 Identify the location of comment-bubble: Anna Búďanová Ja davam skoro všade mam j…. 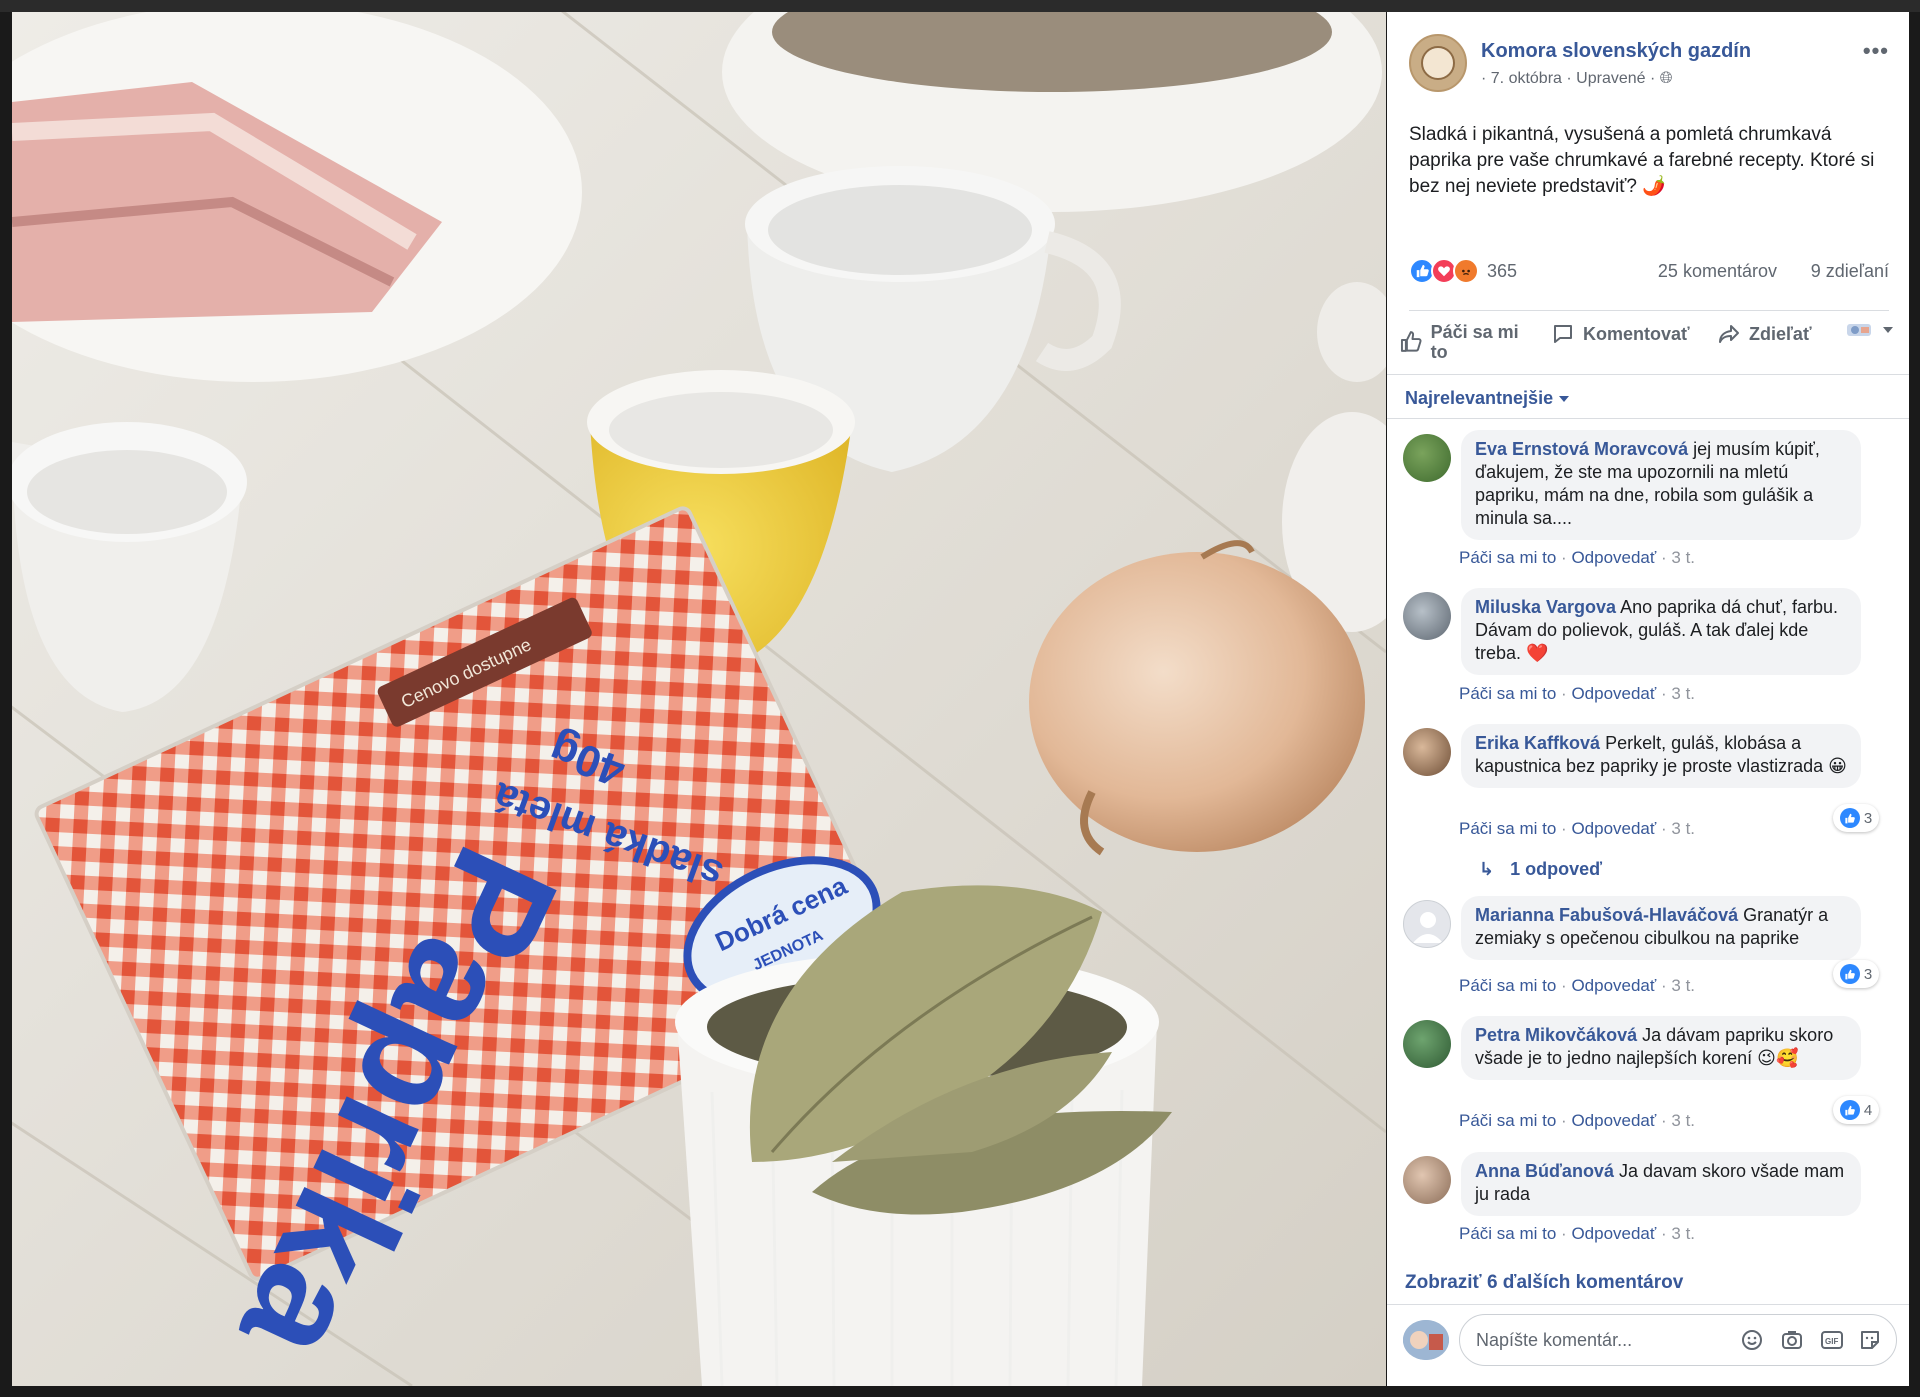
(1661, 1184).